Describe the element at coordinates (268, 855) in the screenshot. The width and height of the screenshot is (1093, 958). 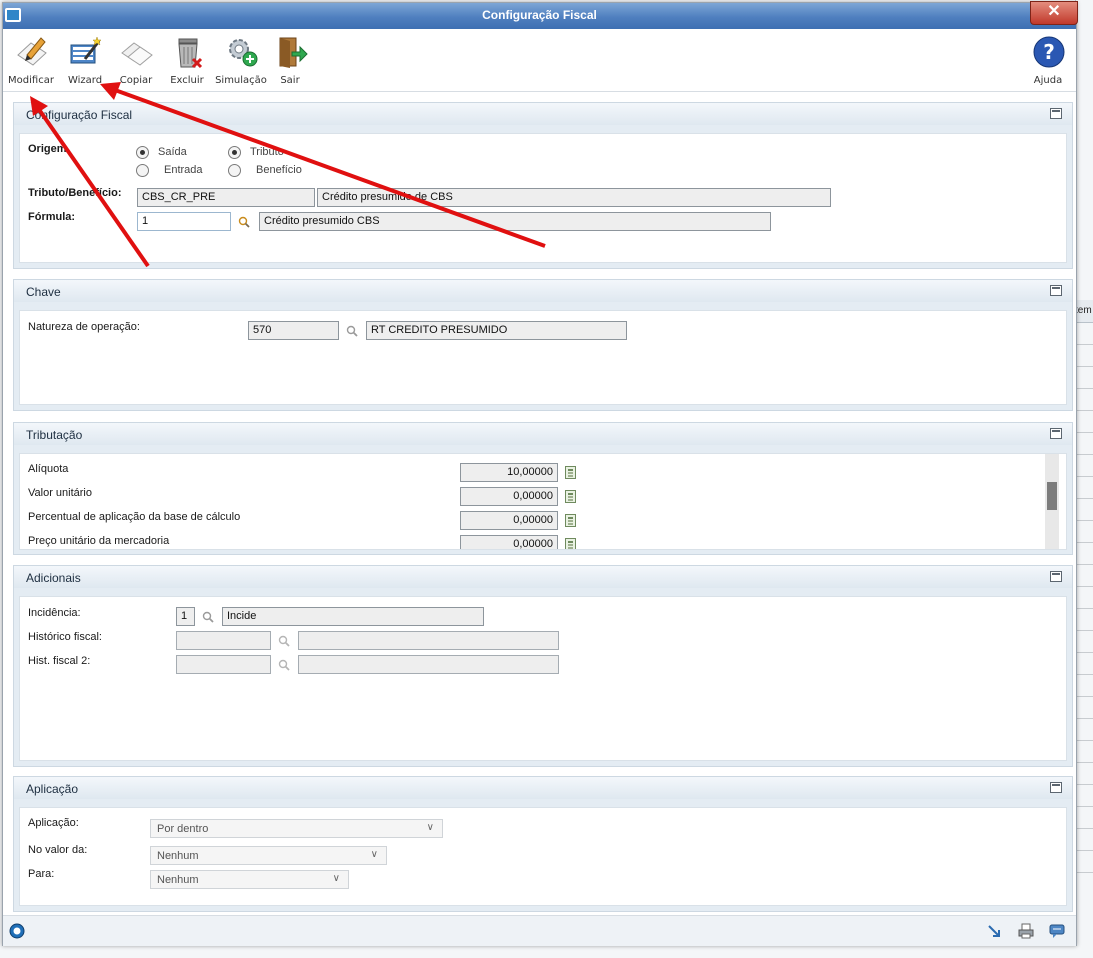
I see `no-valor-select: Nenhum ∨` at that location.